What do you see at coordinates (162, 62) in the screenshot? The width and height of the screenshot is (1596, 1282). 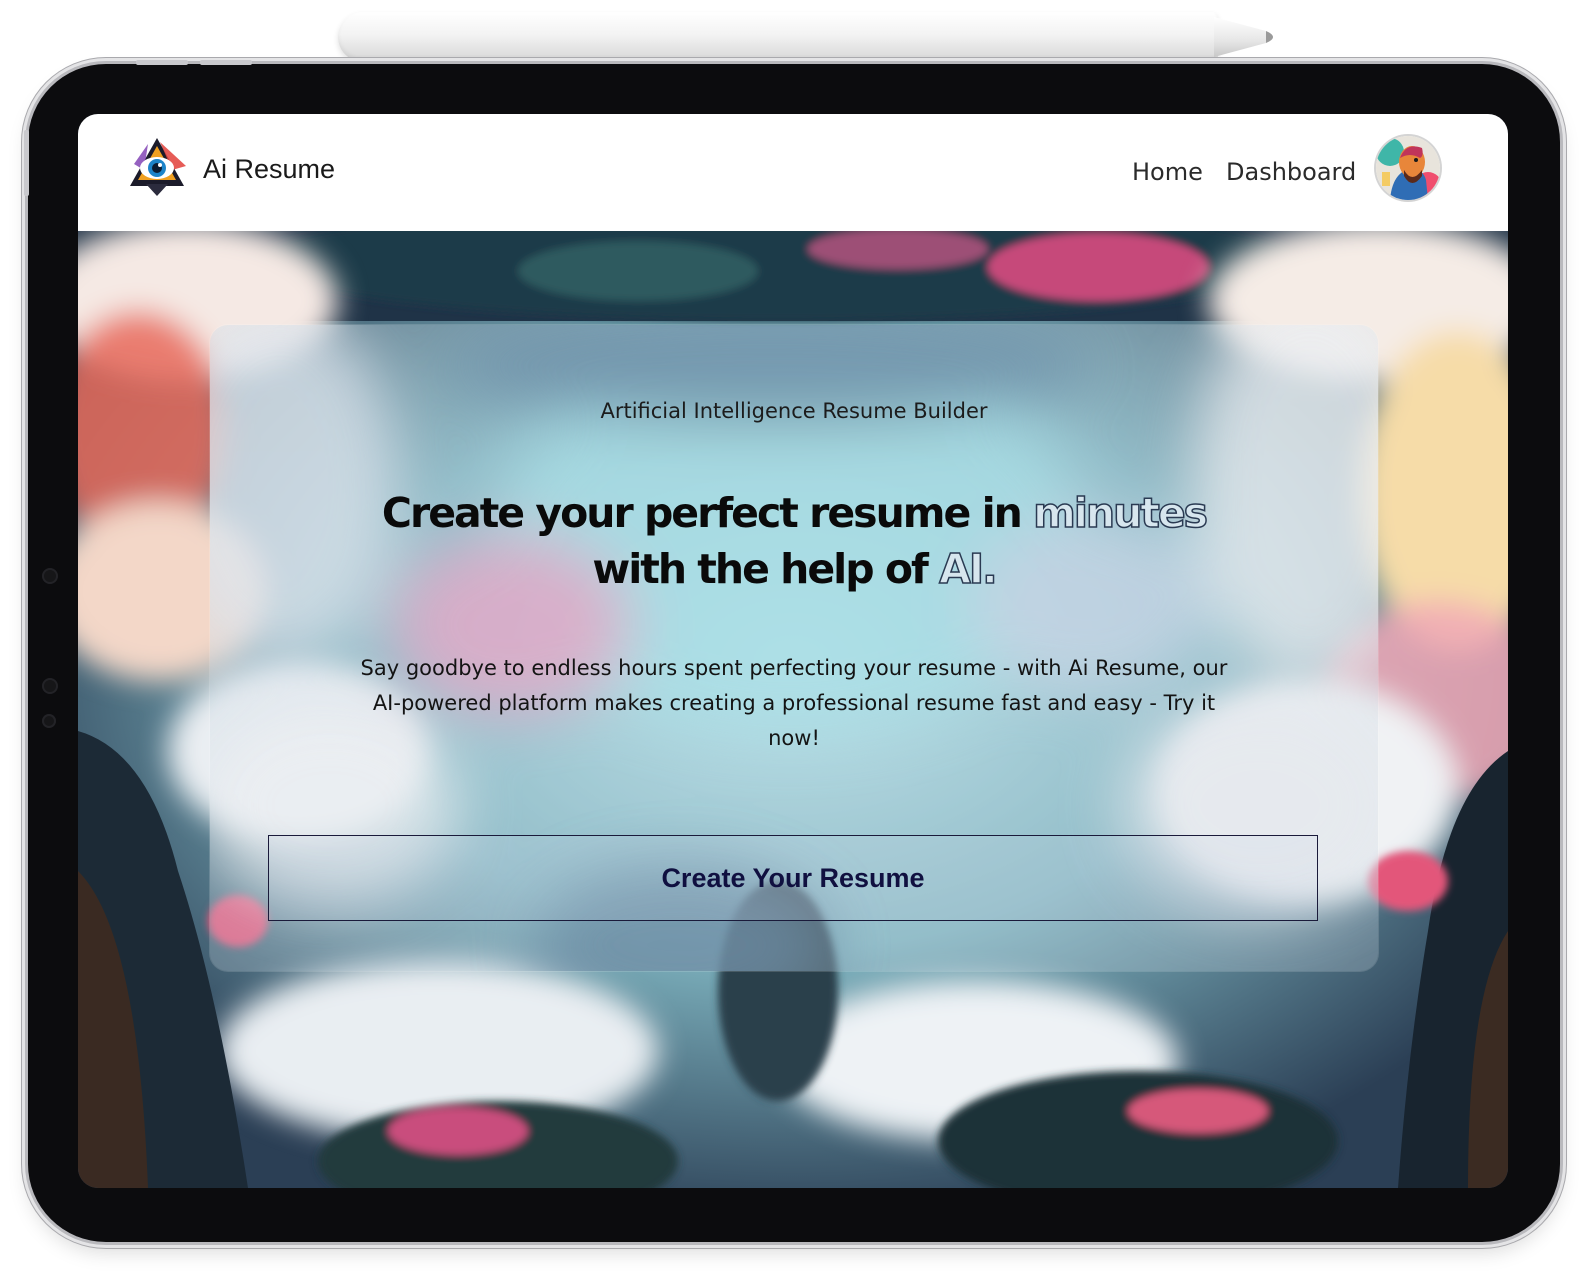 I see `top-button` at bounding box center [162, 62].